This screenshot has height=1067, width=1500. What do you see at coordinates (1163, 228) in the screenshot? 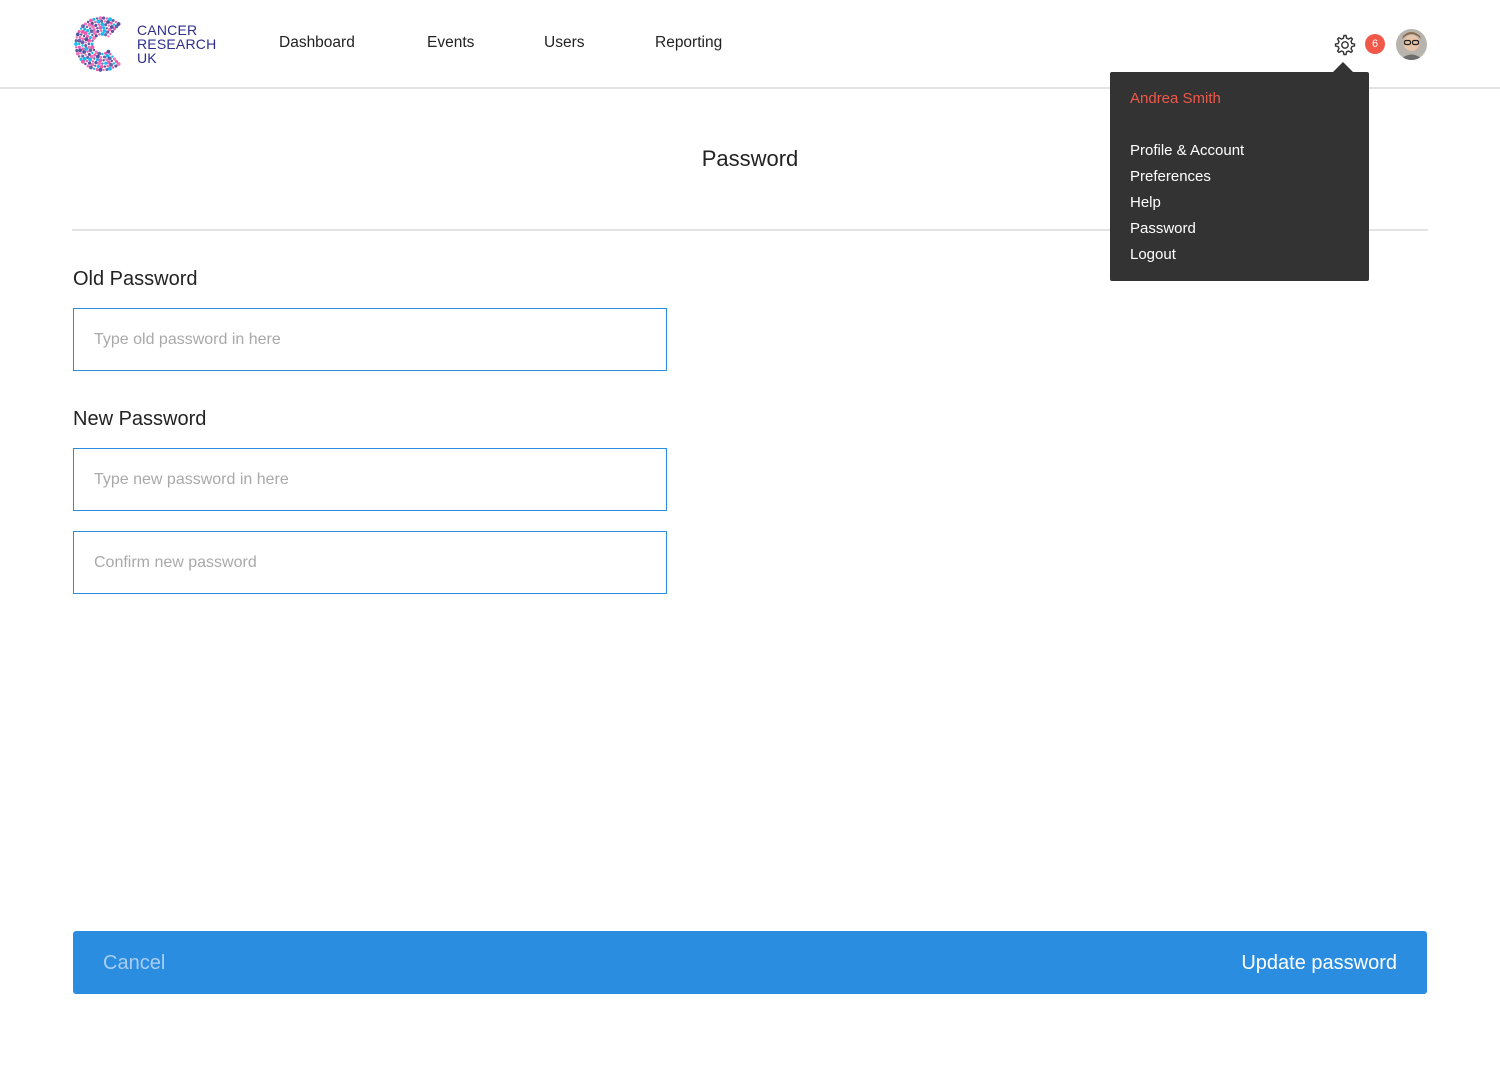
I see `menu-item-password: Password` at bounding box center [1163, 228].